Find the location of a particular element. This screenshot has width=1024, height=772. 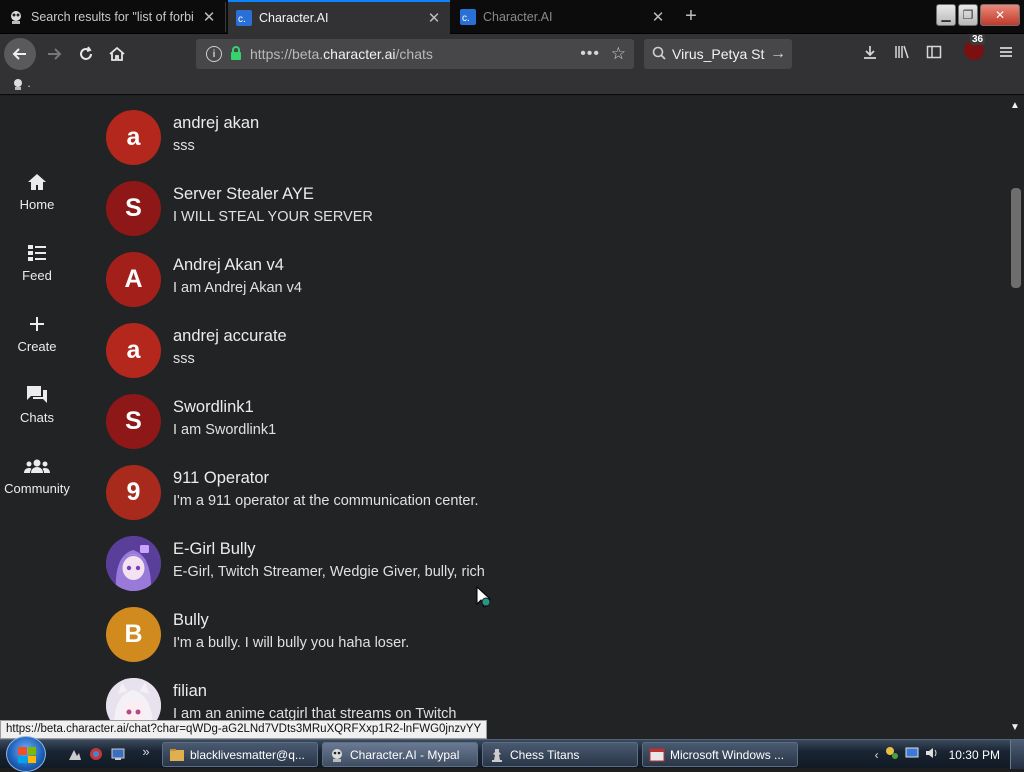

character-avatar: B is located at coordinates (133, 634).